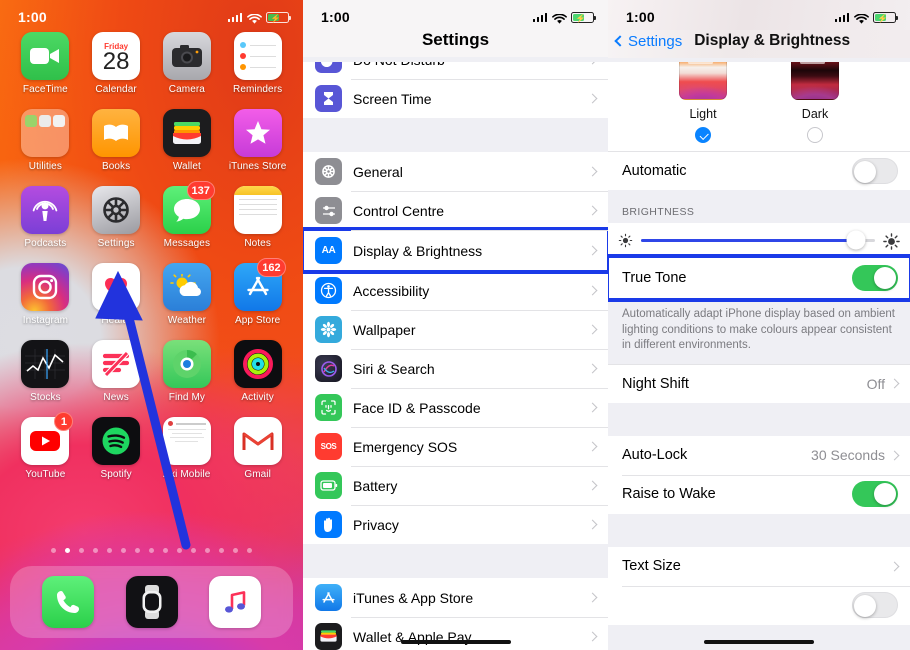  I want to click on brightness-slider-row, so click(759, 240).